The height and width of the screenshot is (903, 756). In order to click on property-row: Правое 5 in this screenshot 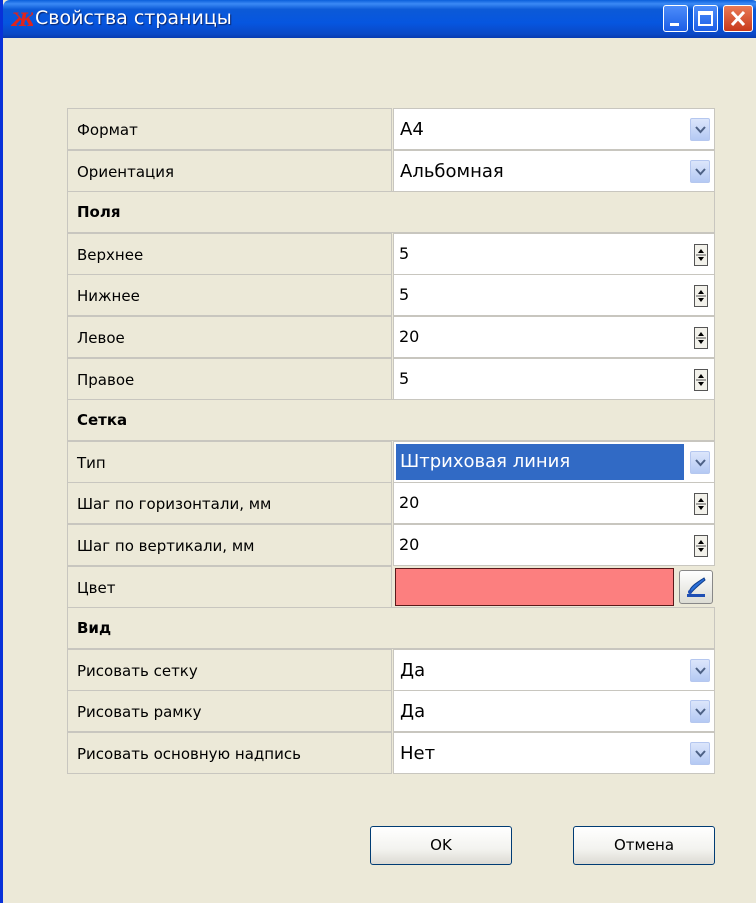, I will do `click(391, 379)`.